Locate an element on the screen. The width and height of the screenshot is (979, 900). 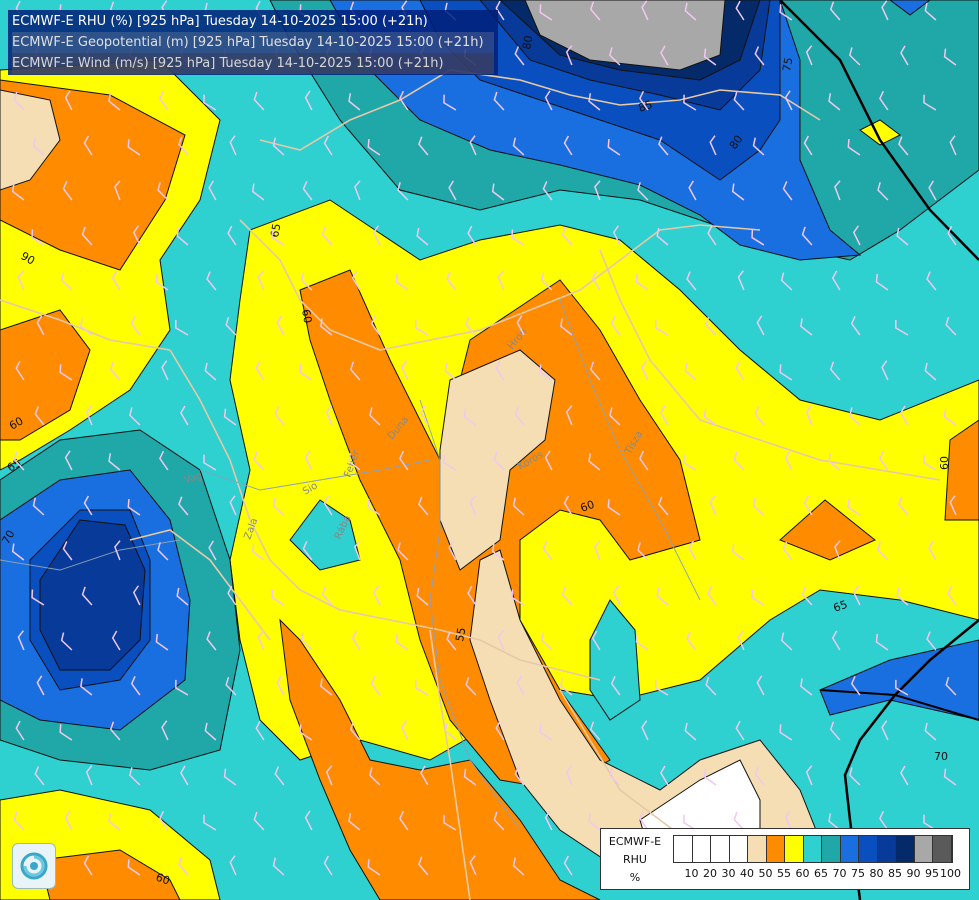
contour-label: 70 is located at coordinates (941, 756).